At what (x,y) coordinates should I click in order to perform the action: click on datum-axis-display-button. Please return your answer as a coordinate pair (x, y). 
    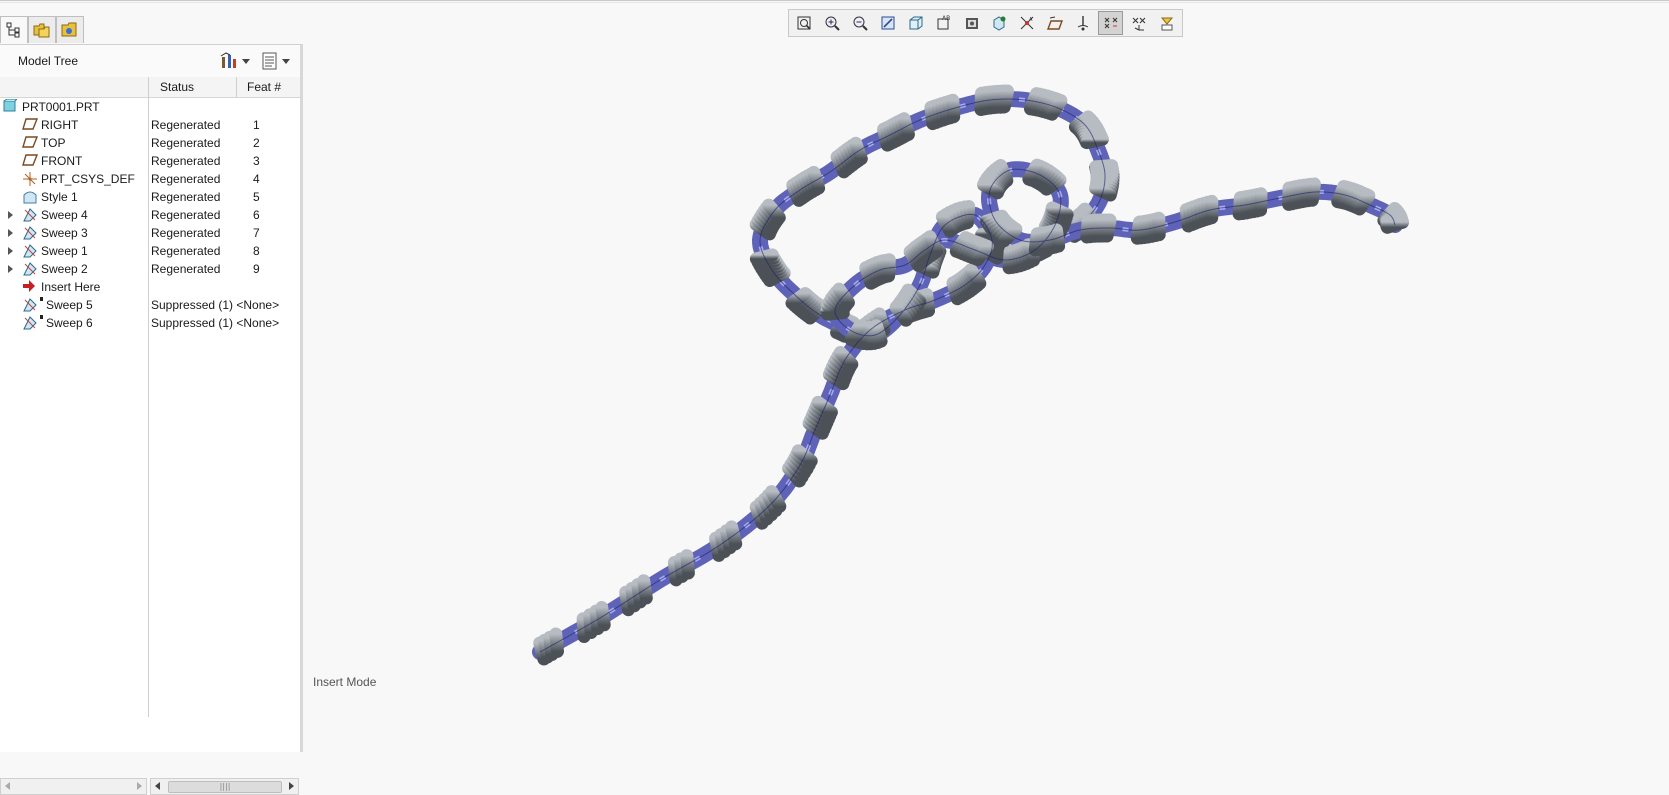
    Looking at the image, I should click on (1083, 23).